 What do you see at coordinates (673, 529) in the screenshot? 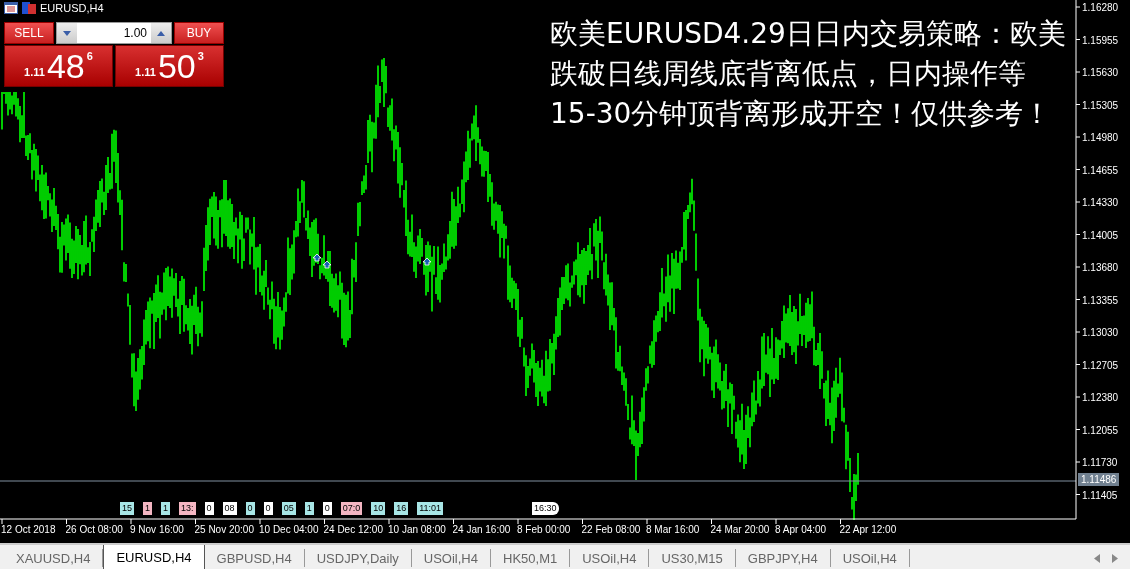
I see `time-tick-label: 8 Mar 16:00` at bounding box center [673, 529].